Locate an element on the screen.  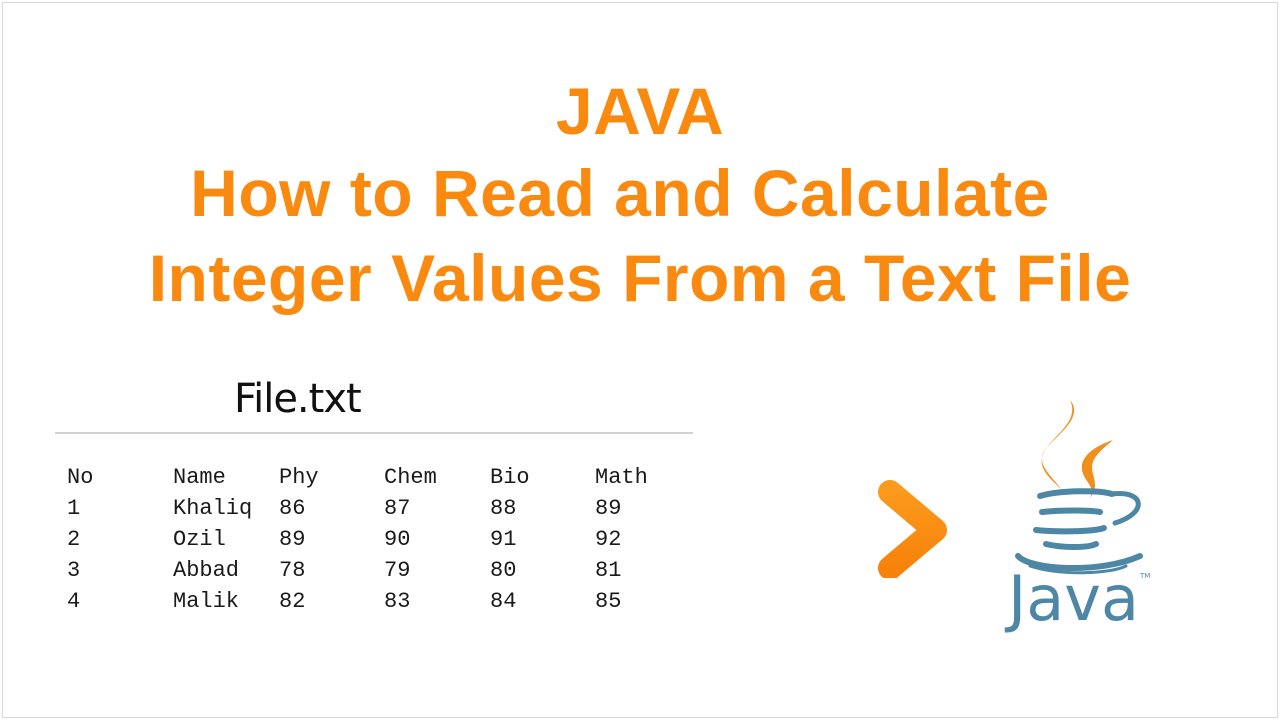
table-cell: Ozil is located at coordinates (199, 539).